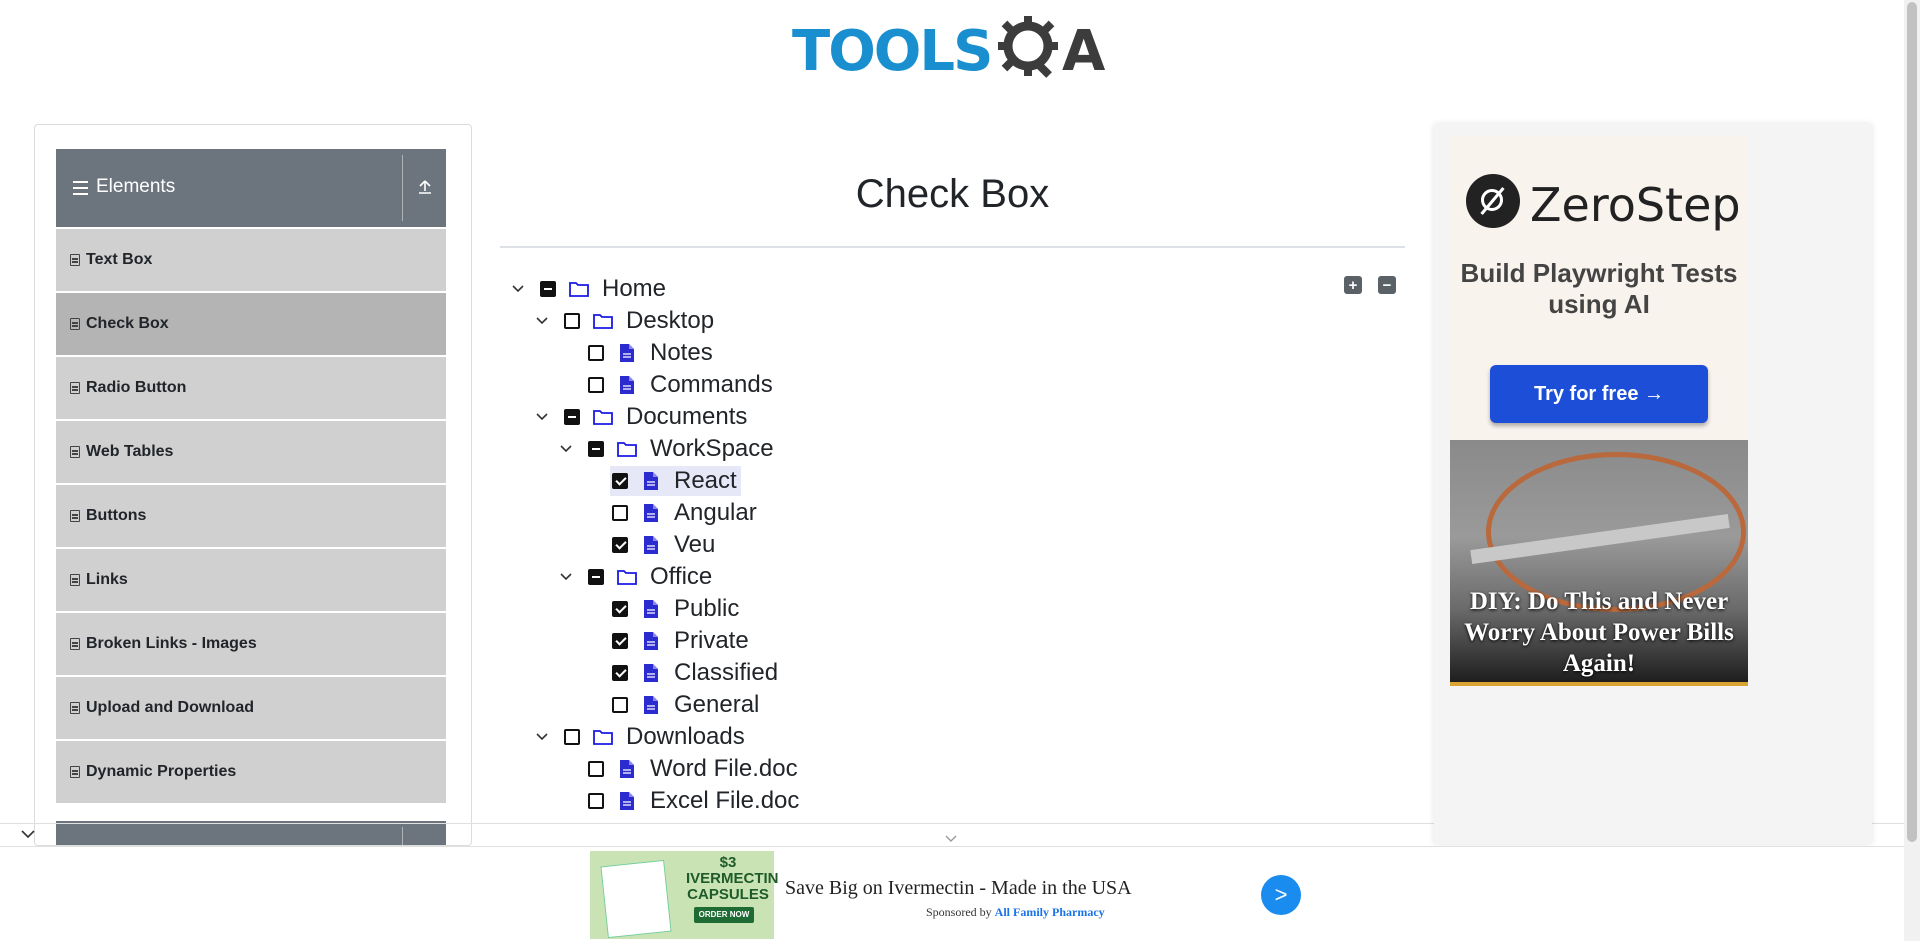 The height and width of the screenshot is (942, 1920). Describe the element at coordinates (686, 417) in the screenshot. I see `tree-node-label: Documents` at that location.